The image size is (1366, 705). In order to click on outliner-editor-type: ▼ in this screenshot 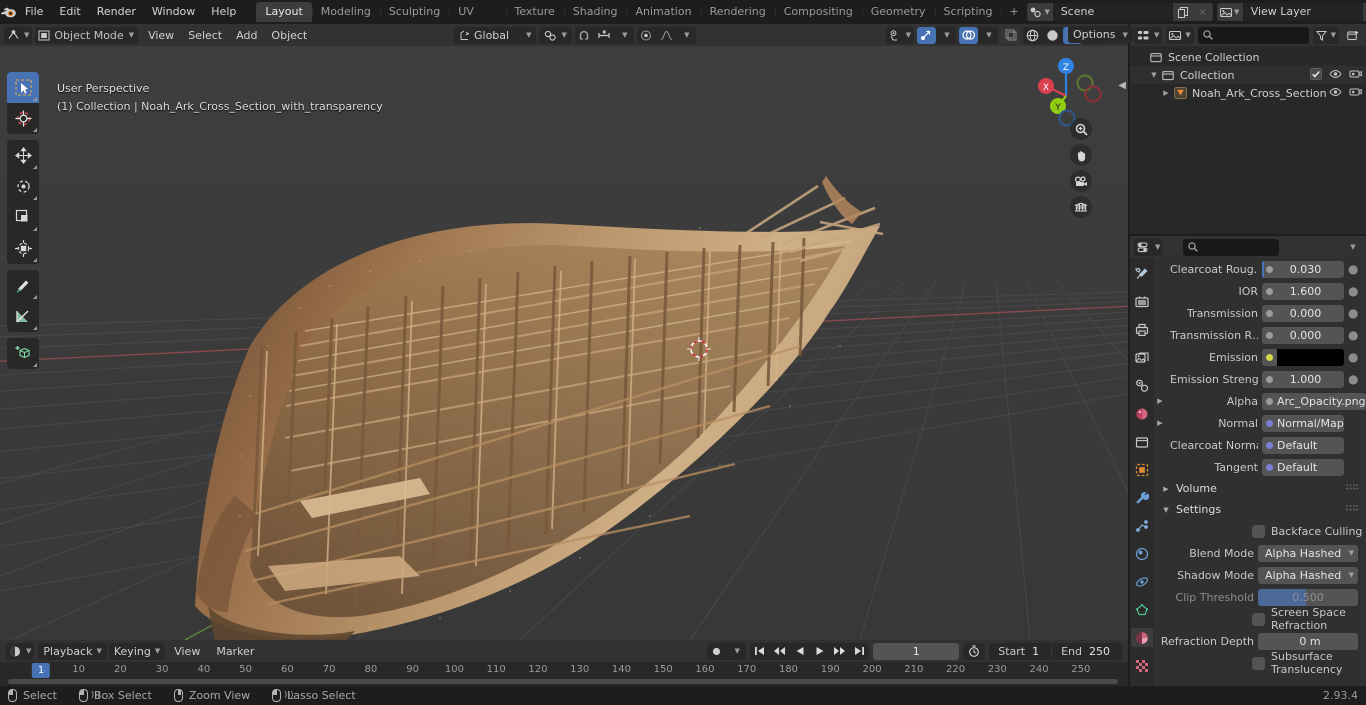, I will do `click(1148, 35)`.